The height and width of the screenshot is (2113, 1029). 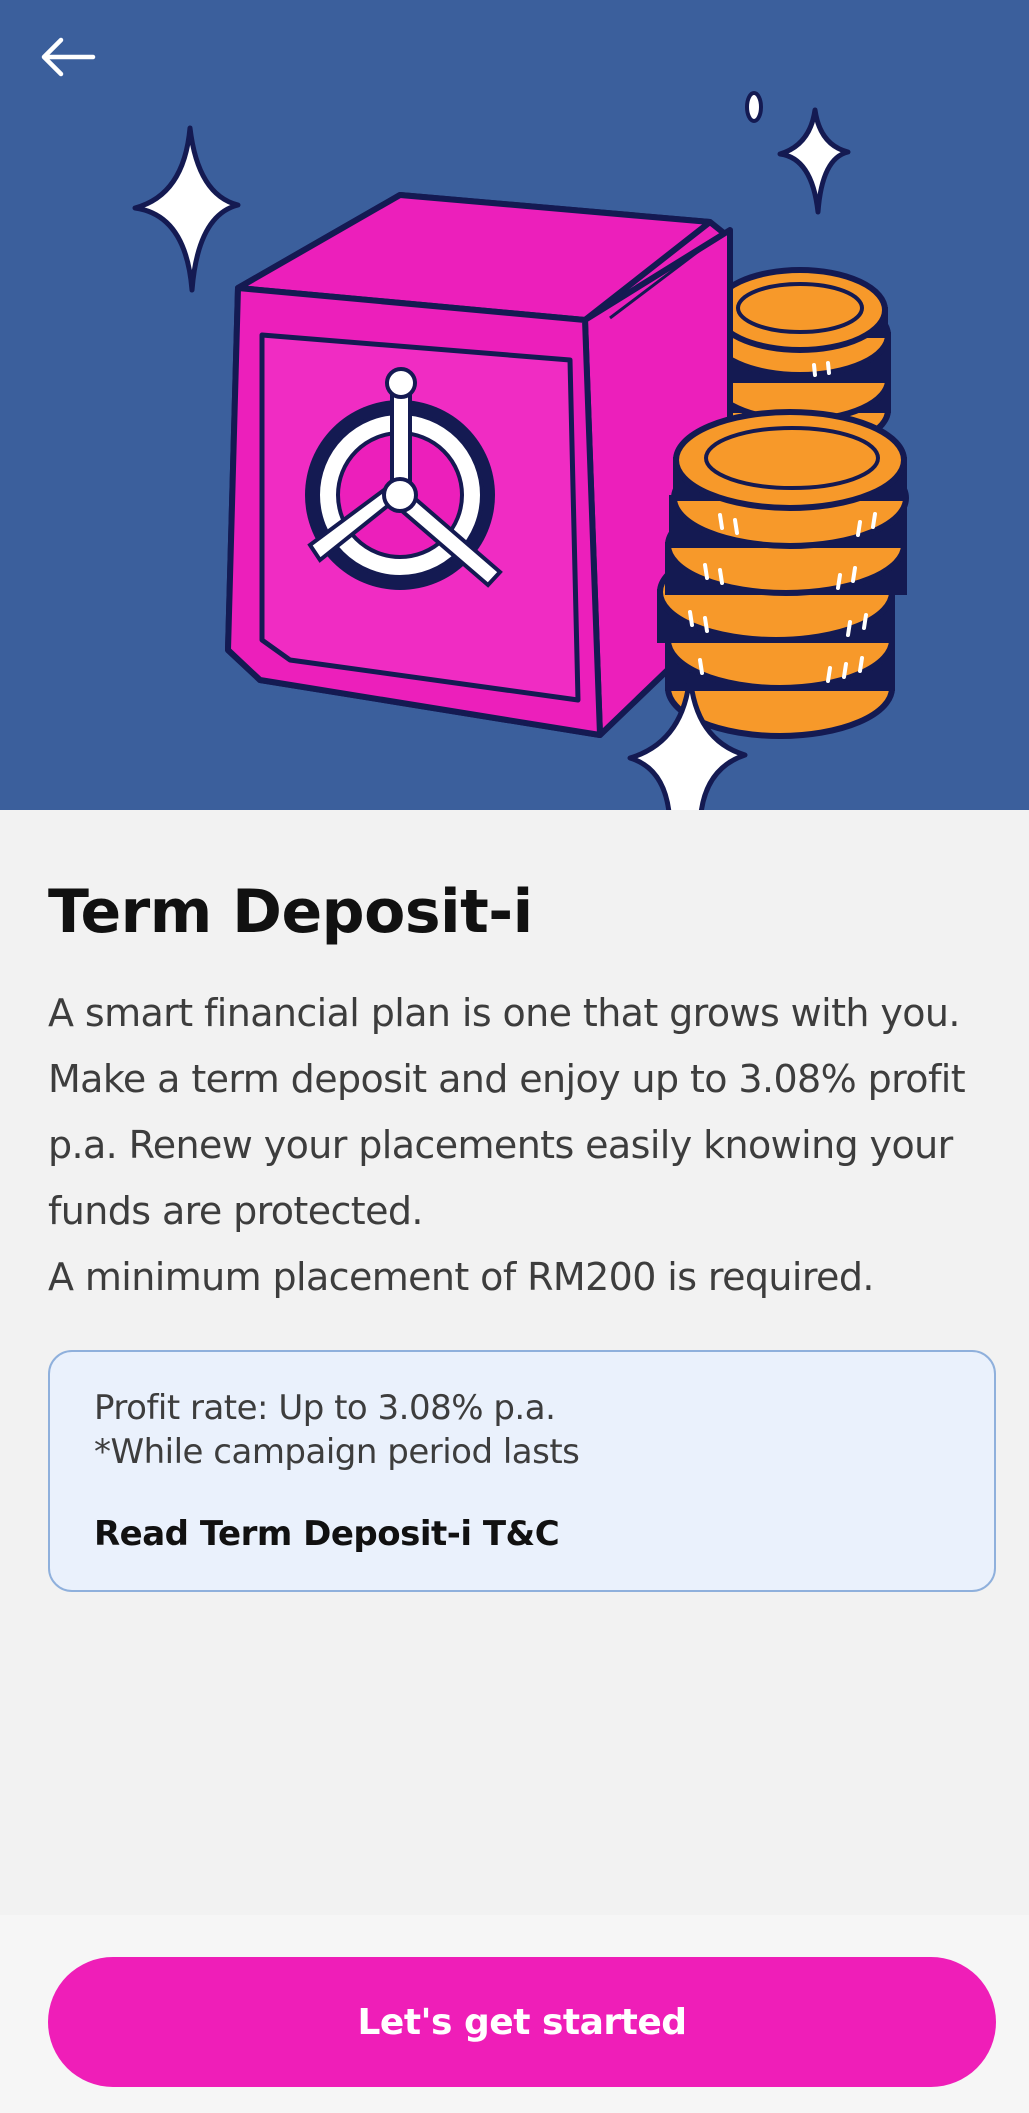 What do you see at coordinates (290, 912) in the screenshot?
I see `page-title: Term Deposit-i` at bounding box center [290, 912].